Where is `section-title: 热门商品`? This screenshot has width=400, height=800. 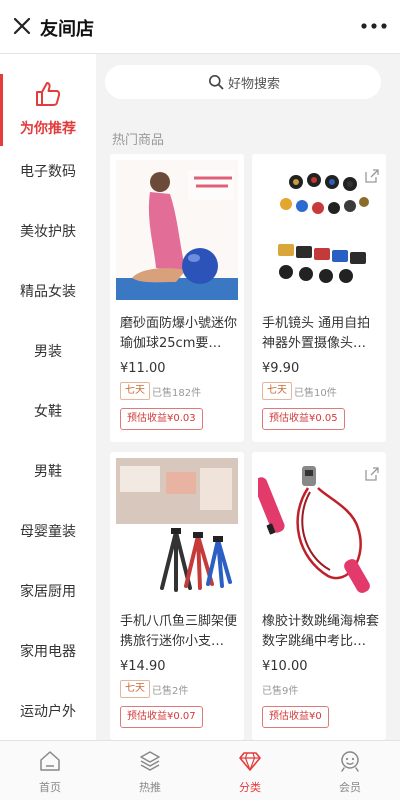
section-title: 热门商品 is located at coordinates (138, 140).